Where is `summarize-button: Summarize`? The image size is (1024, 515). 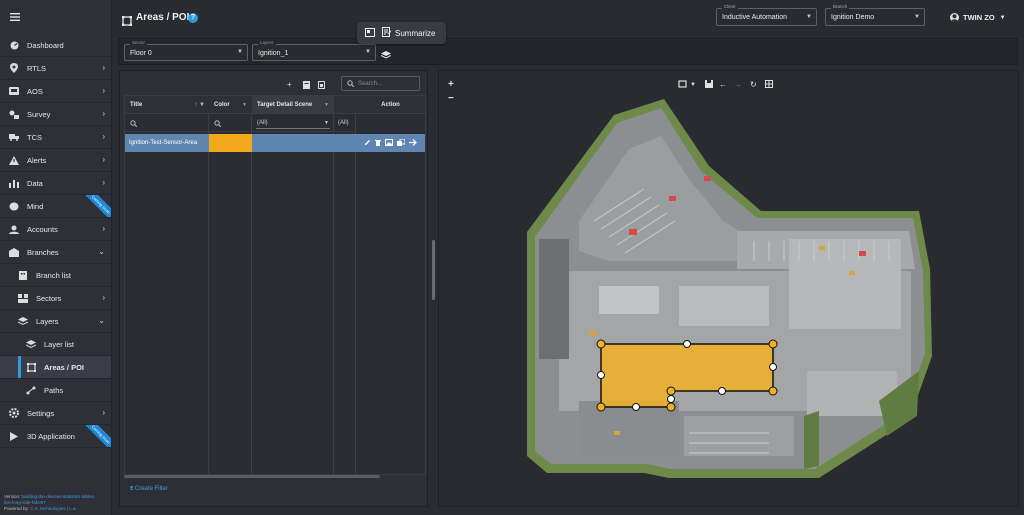
summarize-button: Summarize is located at coordinates (401, 33).